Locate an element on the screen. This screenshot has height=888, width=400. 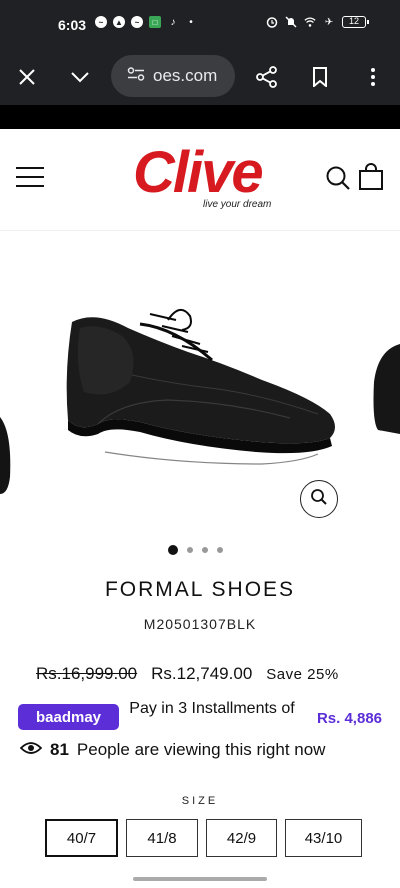
product-sku: M20501307BLK is located at coordinates (200, 624).